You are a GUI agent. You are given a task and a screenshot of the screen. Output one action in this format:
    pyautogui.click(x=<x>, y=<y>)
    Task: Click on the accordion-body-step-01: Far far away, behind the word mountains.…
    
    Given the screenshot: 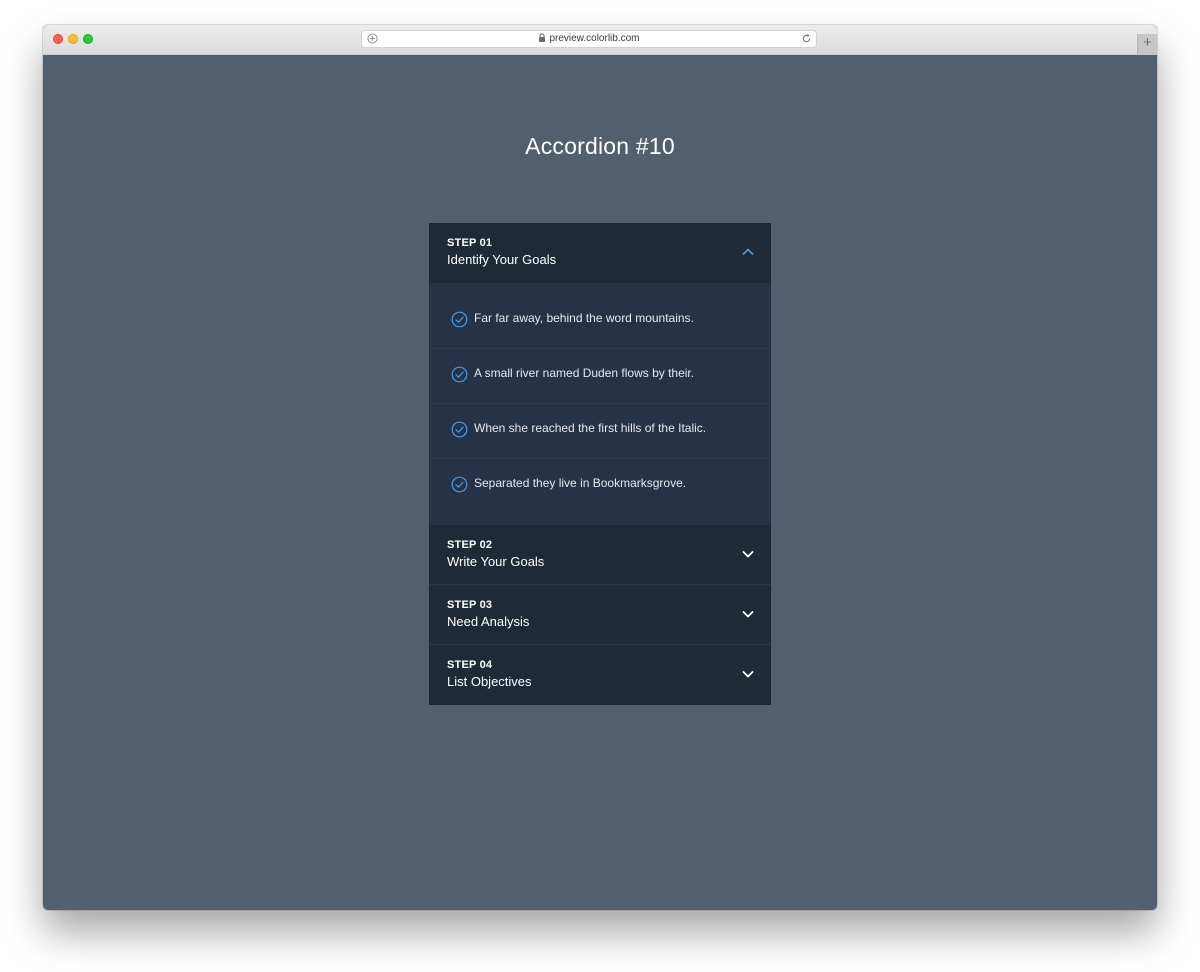 What is the action you would take?
    pyautogui.click(x=600, y=404)
    